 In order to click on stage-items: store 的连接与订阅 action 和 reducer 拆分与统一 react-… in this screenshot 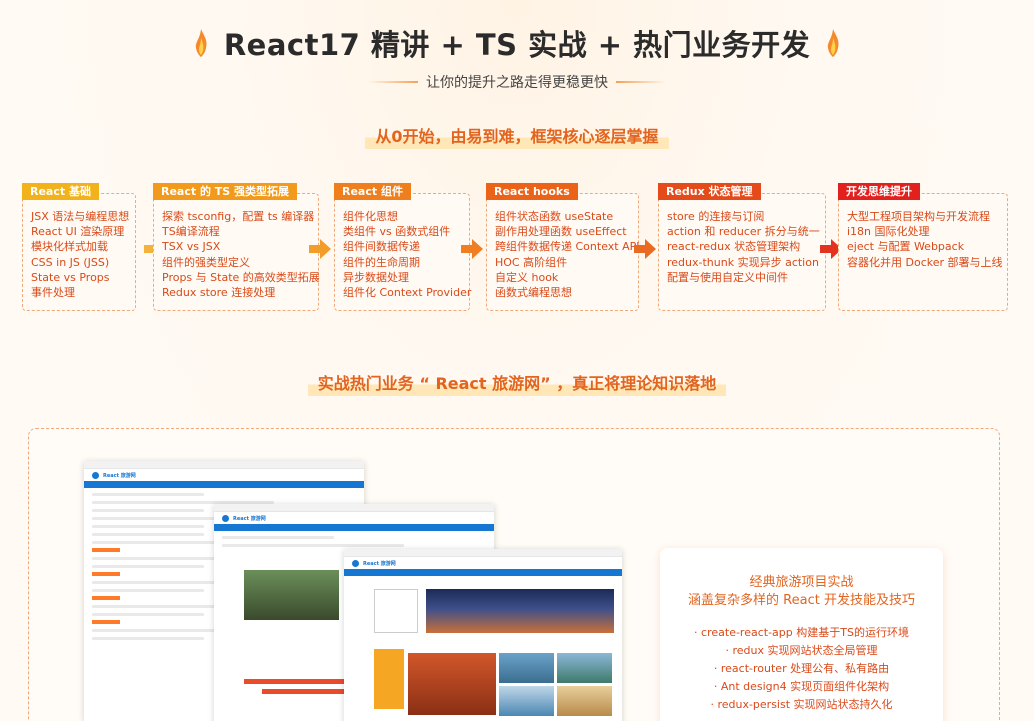, I will do `click(746, 247)`.